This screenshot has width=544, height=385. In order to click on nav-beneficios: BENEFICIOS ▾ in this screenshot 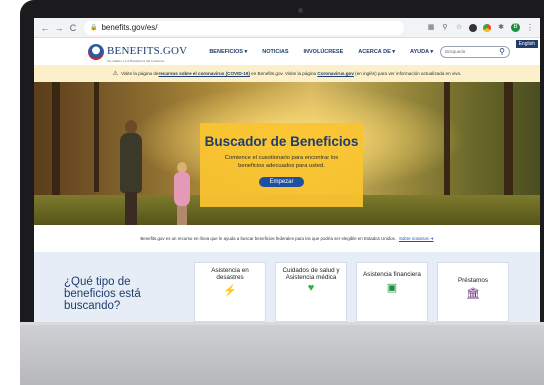, I will do `click(228, 52)`.